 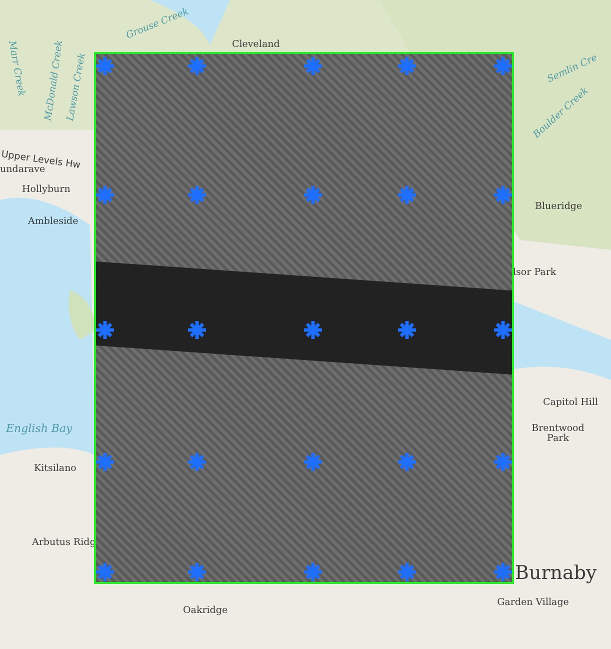 I want to click on map-label: Kitsilano, so click(x=55, y=469).